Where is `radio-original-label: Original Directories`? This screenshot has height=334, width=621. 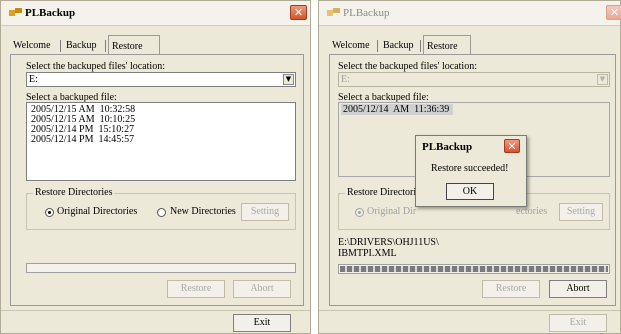 radio-original-label: Original Directories is located at coordinates (97, 211).